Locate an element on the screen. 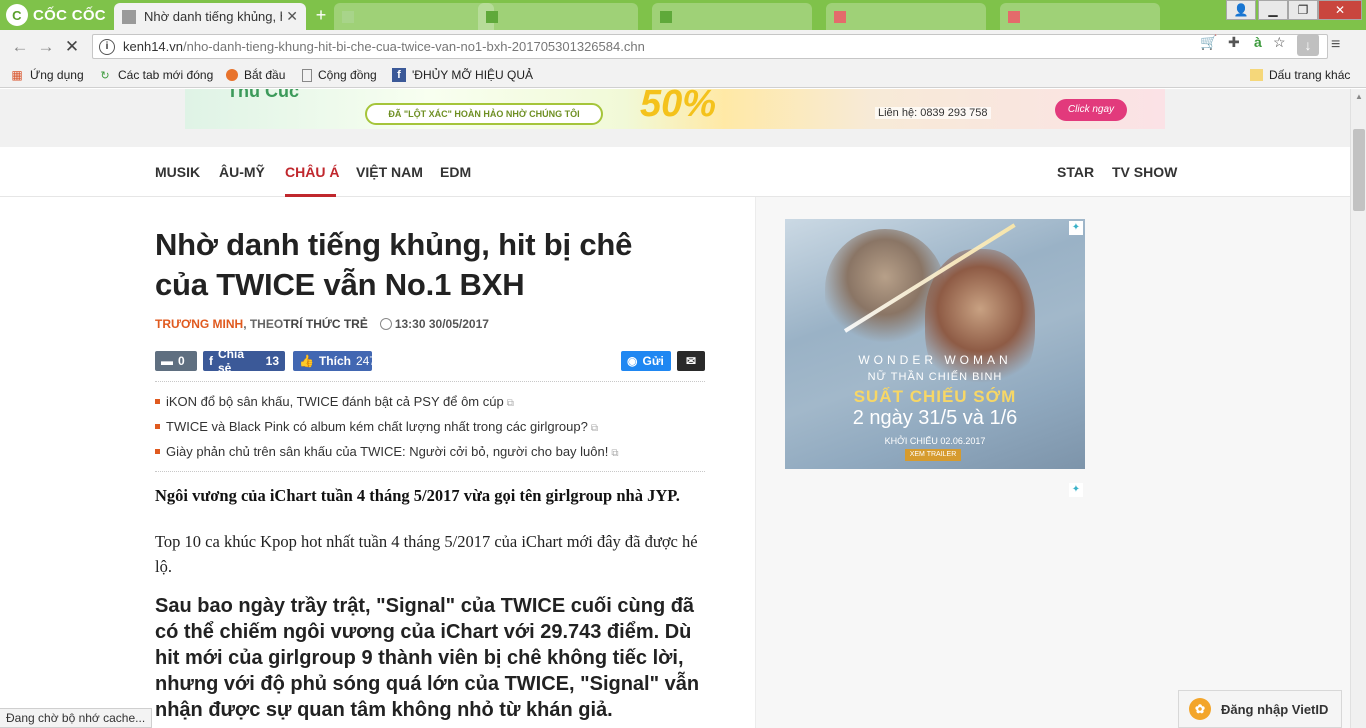  scroll-up-arrow-icon: ▲ is located at coordinates (1358, 97).